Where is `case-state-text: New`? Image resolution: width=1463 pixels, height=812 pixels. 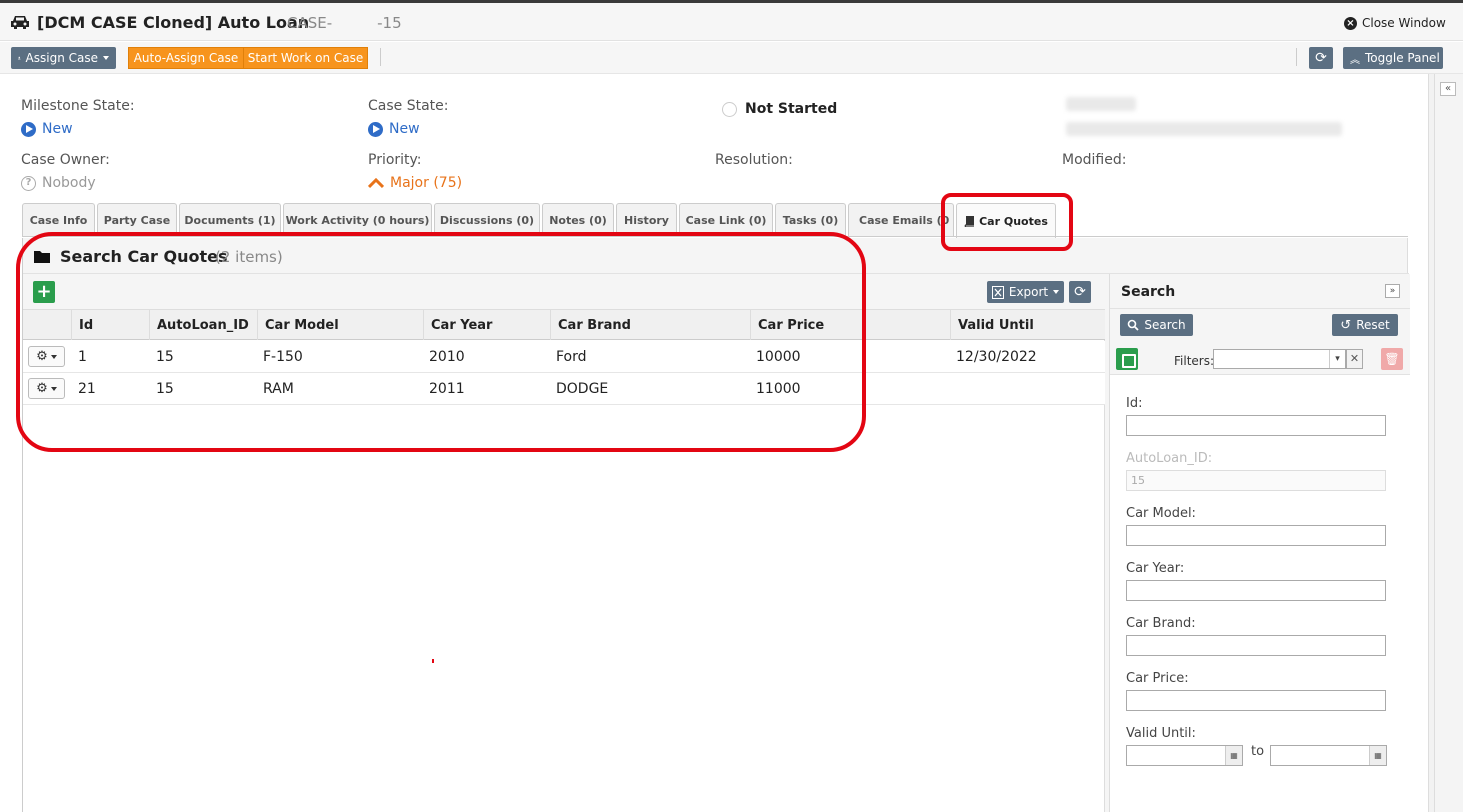 case-state-text: New is located at coordinates (404, 129).